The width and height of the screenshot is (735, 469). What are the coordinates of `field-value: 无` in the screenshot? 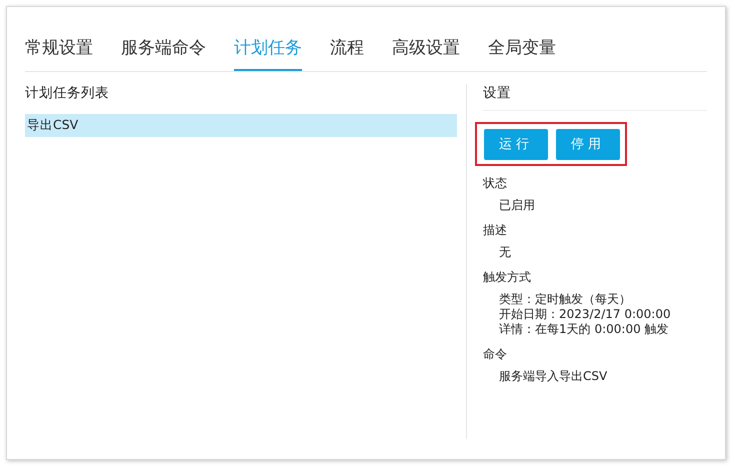 It's located at (505, 252).